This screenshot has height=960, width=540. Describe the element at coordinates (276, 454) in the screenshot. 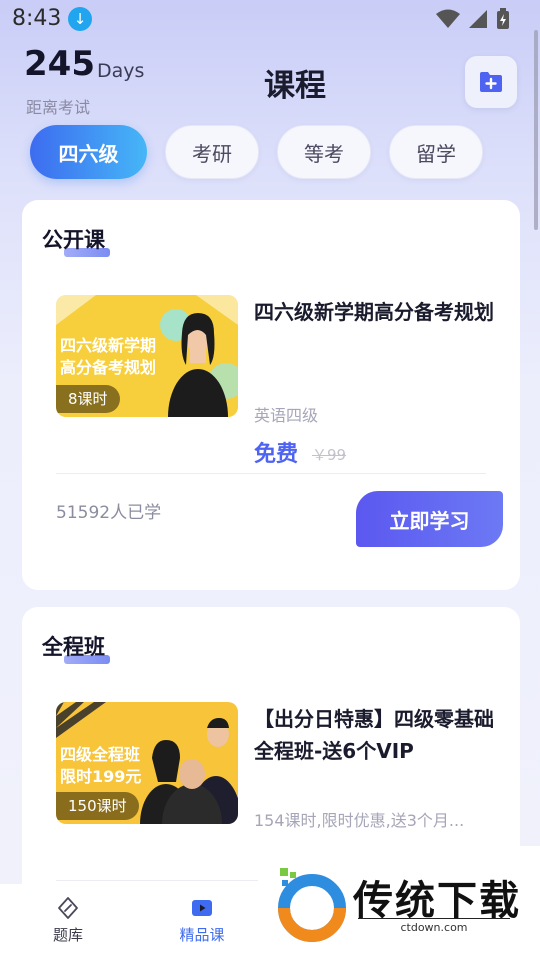

I see `course-price: 免费` at that location.